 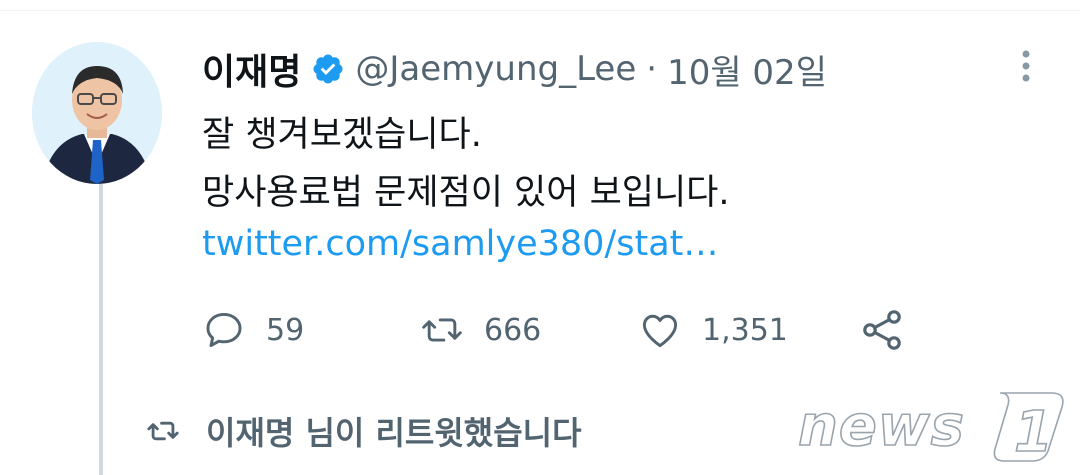 What do you see at coordinates (495, 69) in the screenshot?
I see `handle: @Jaemyung_Lee` at bounding box center [495, 69].